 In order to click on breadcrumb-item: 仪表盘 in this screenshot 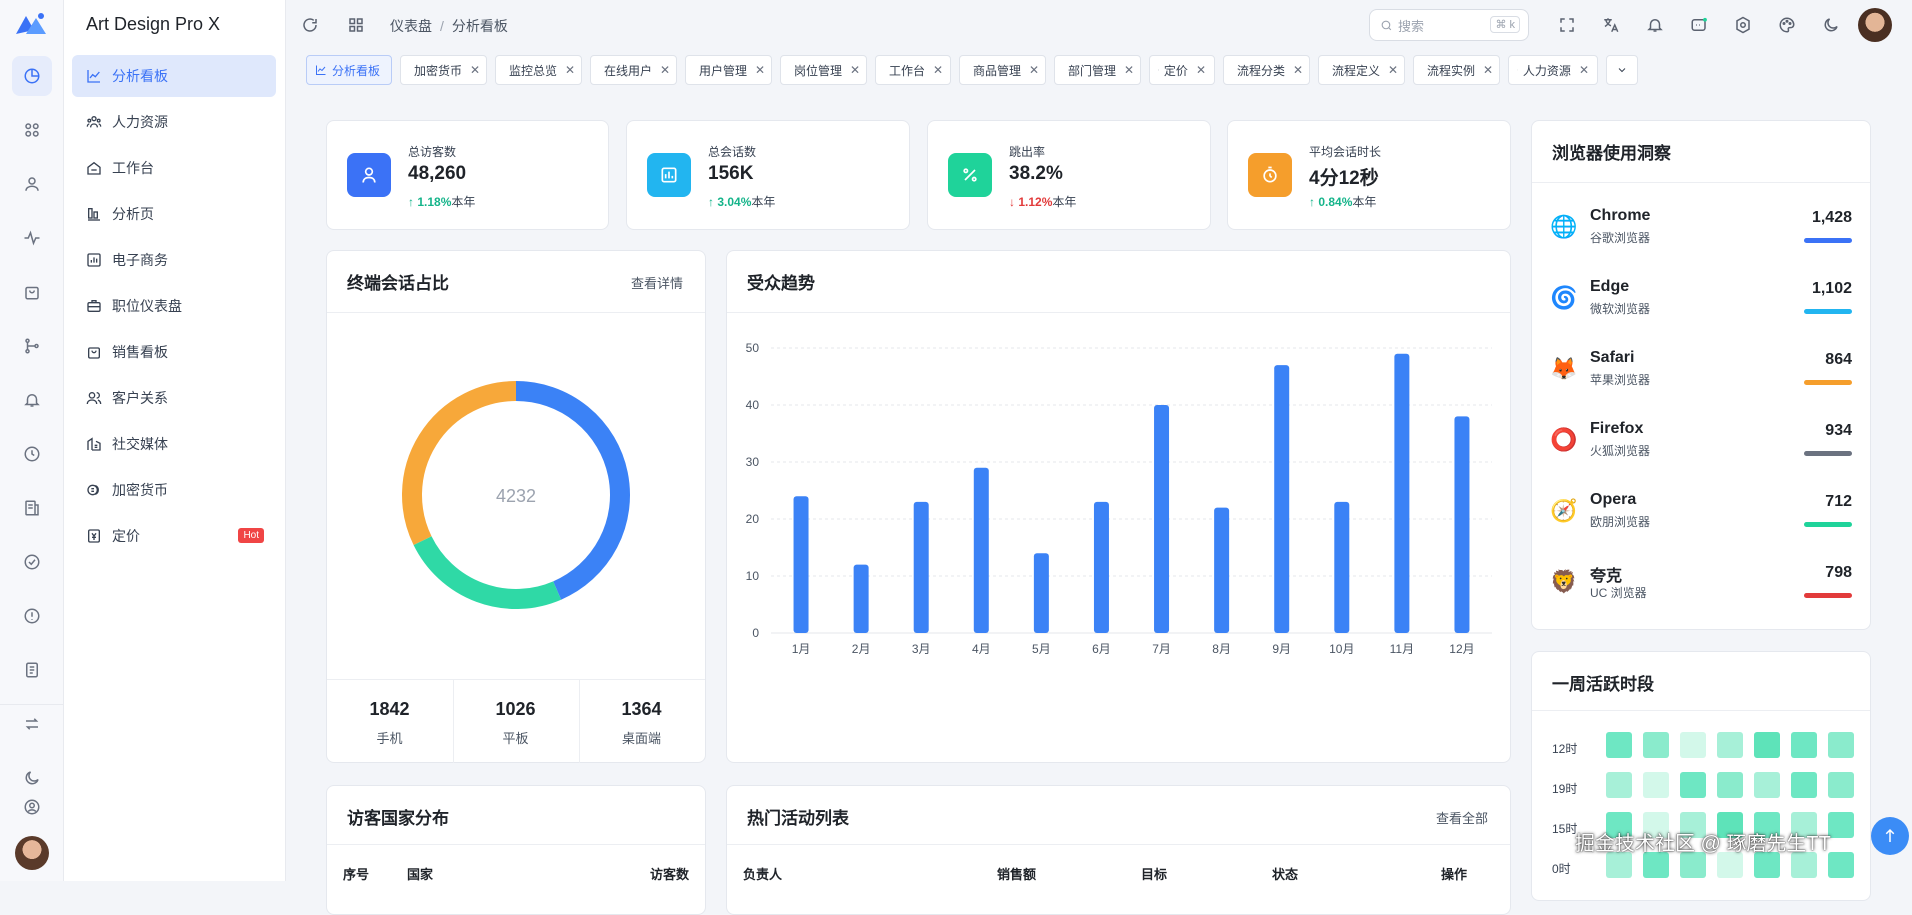, I will do `click(411, 26)`.